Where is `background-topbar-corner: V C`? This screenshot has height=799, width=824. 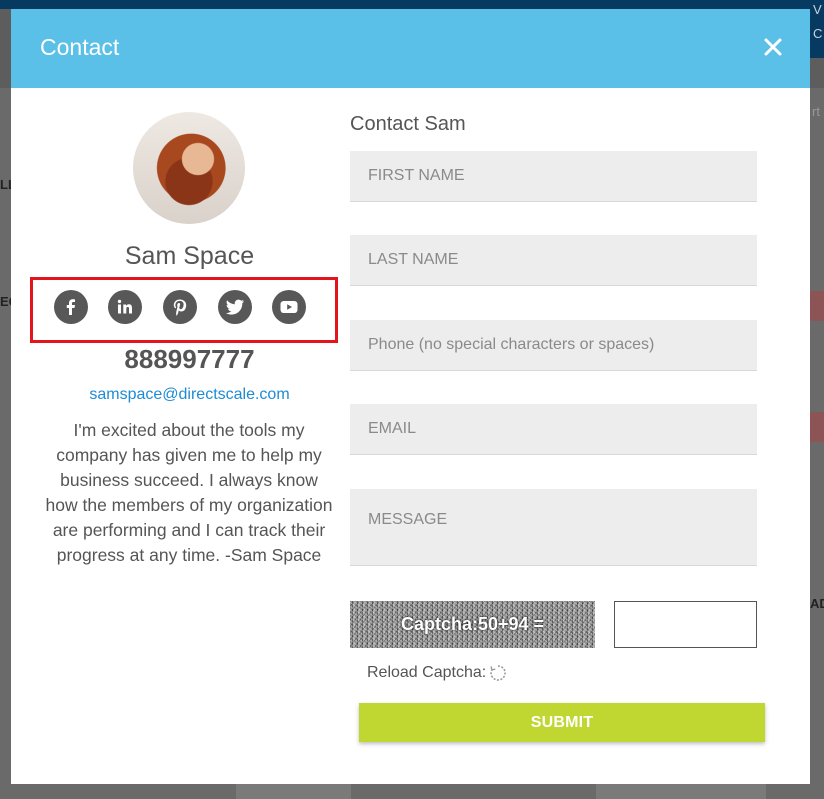
background-topbar-corner: V C is located at coordinates (817, 29).